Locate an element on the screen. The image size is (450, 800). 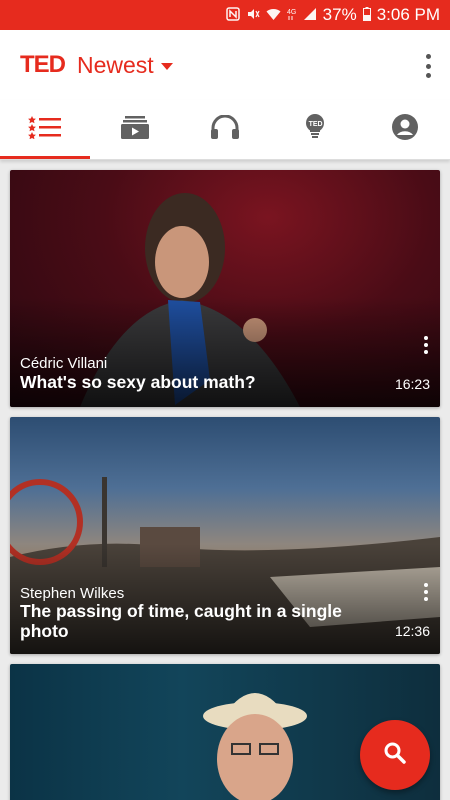
account-icon is located at coordinates (405, 129).